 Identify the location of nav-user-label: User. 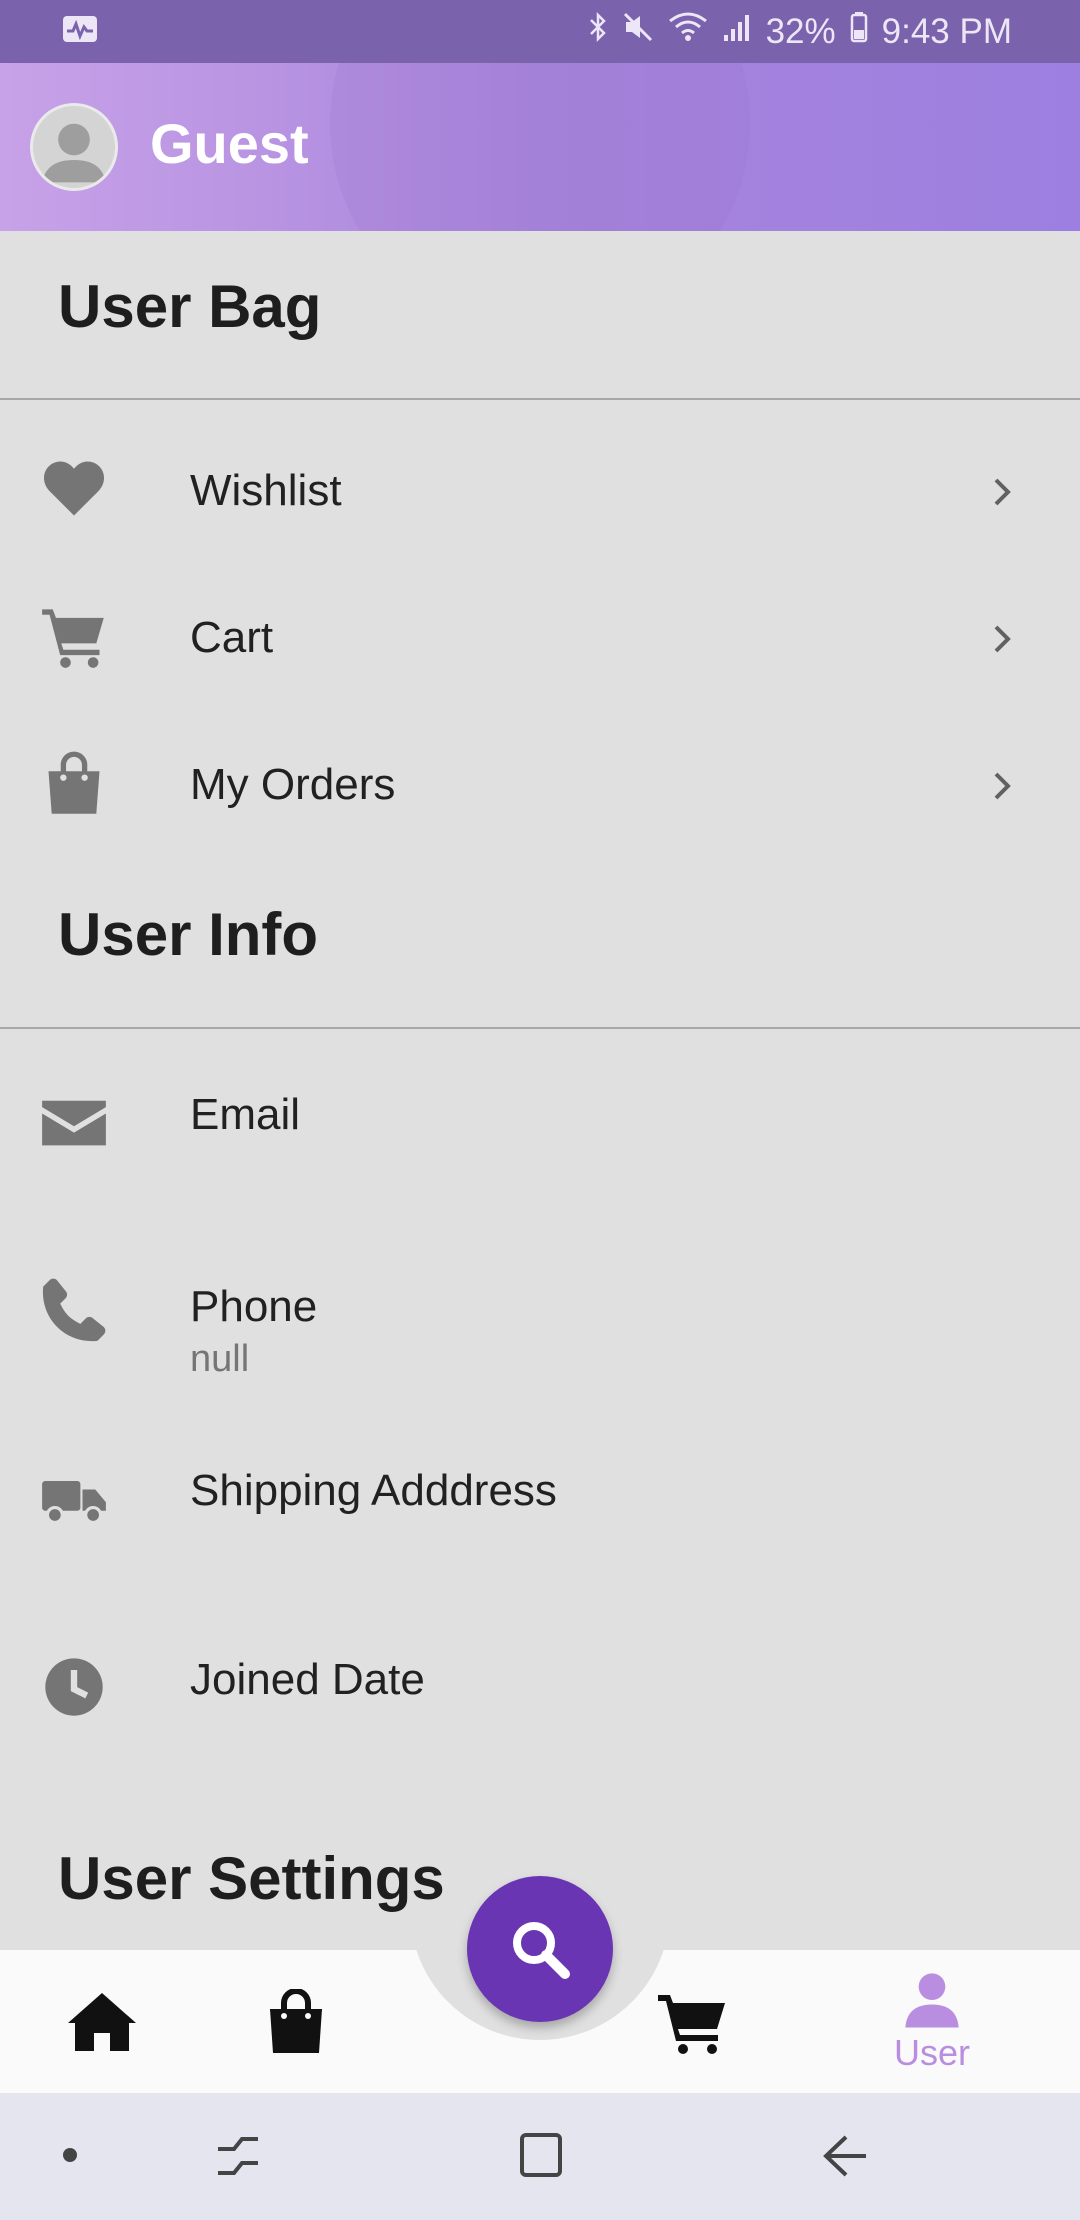
(931, 2052).